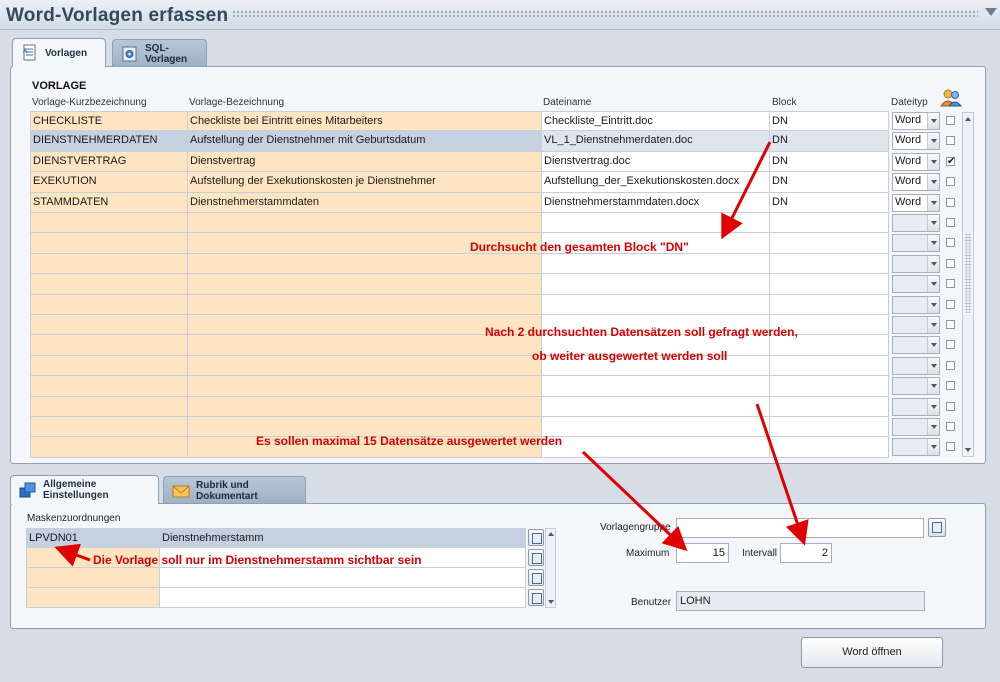 The image size is (1000, 682). What do you see at coordinates (968, 273) in the screenshot?
I see `scroll-thumb` at bounding box center [968, 273].